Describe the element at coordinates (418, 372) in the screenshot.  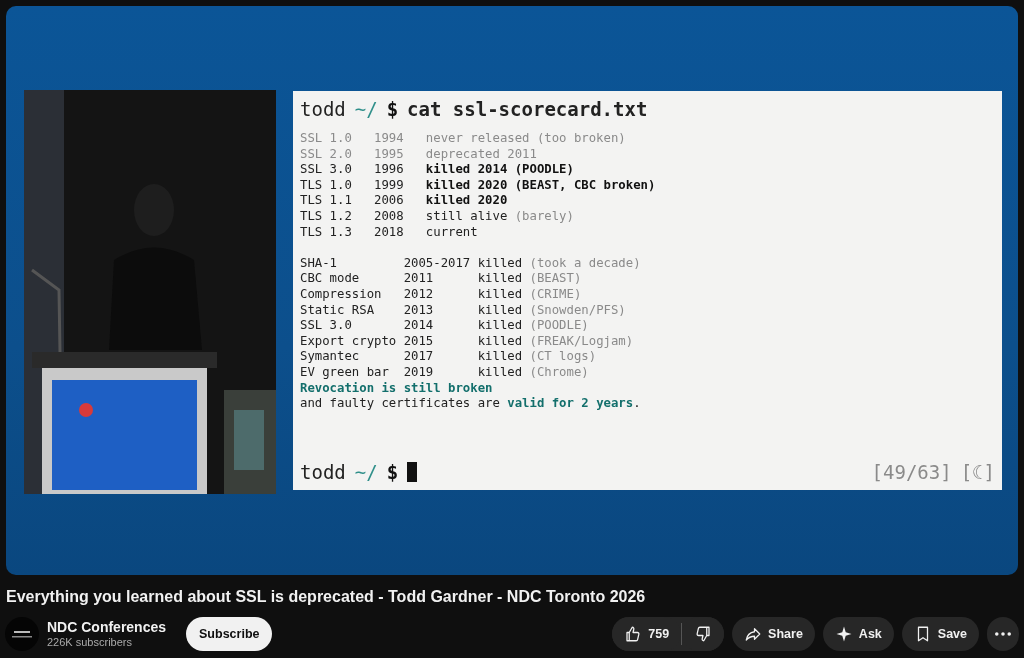
I see `feature-years: 2019` at that location.